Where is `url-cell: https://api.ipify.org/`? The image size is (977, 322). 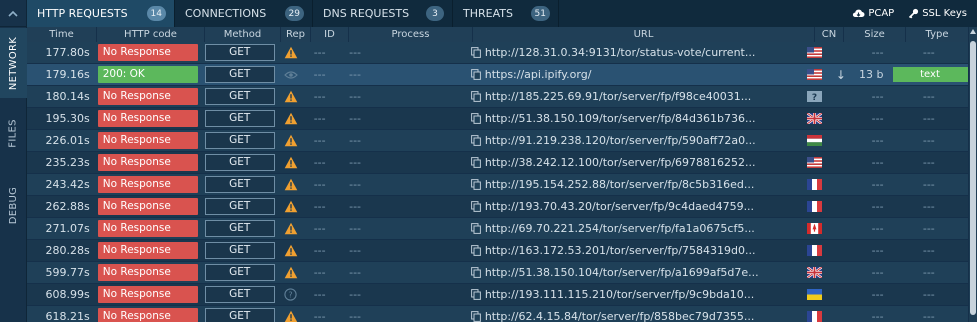
url-cell: https://api.ipify.org/ is located at coordinates (632, 75).